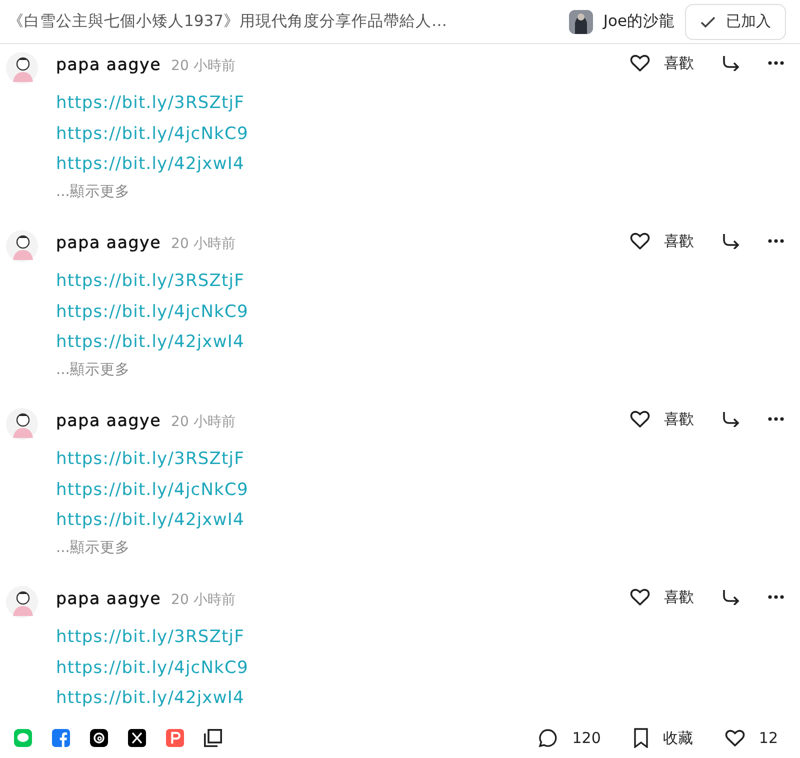  Describe the element at coordinates (768, 738) in the screenshot. I see `like-count: 12` at that location.